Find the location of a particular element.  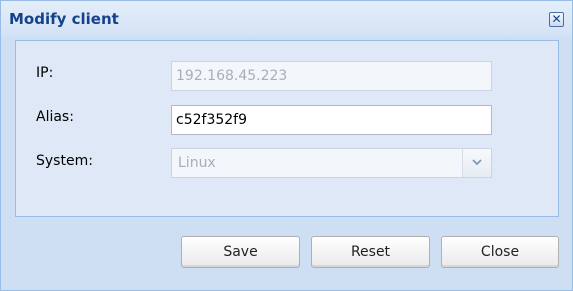

chevron-down-icon is located at coordinates (477, 162).